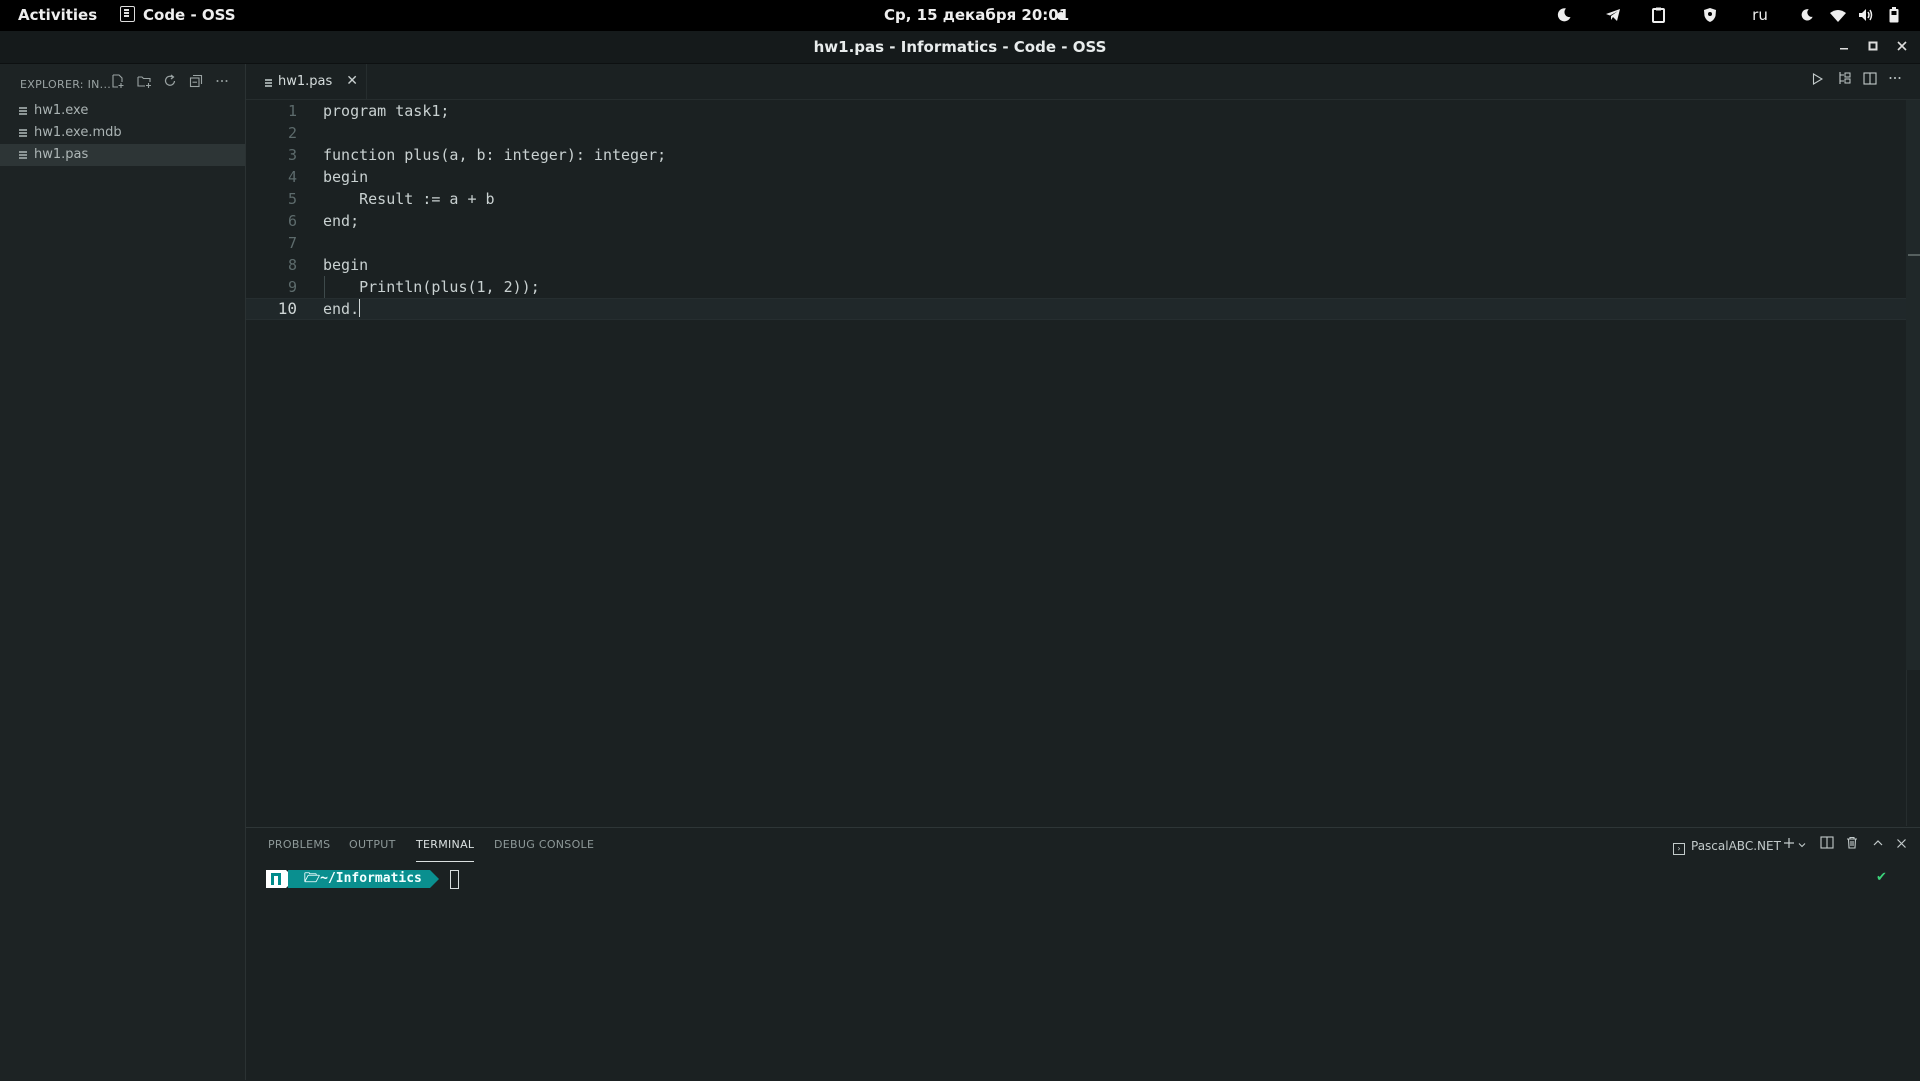  I want to click on close-tab-icon: ✕, so click(352, 81).